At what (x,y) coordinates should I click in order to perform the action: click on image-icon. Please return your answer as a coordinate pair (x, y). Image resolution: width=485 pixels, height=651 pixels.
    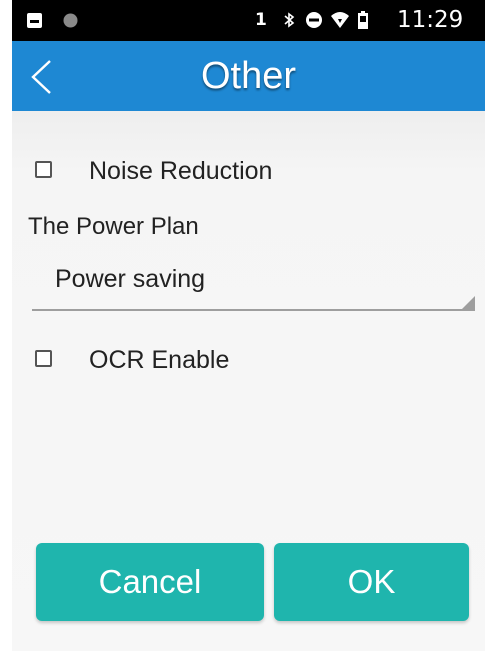
    Looking at the image, I should click on (34, 20).